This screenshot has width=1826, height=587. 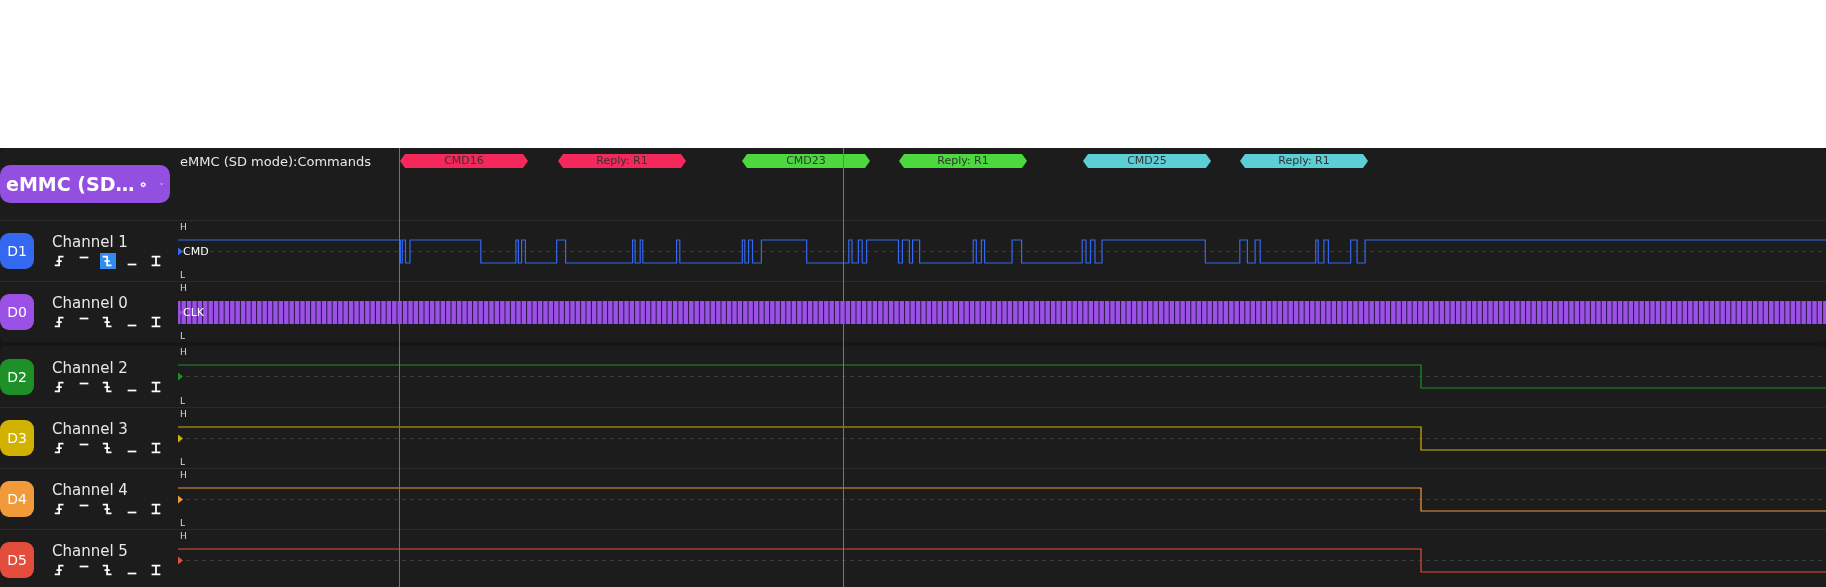 What do you see at coordinates (90, 490) in the screenshot?
I see `channel-name: Channel 4` at bounding box center [90, 490].